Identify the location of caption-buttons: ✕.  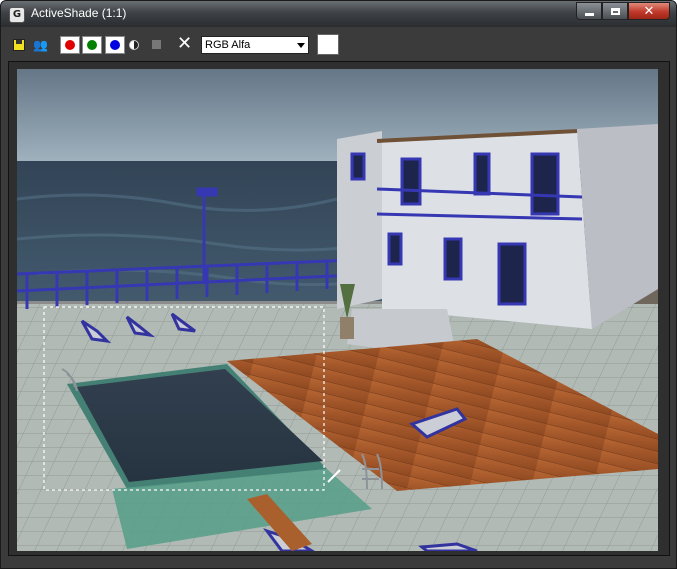
(623, 11).